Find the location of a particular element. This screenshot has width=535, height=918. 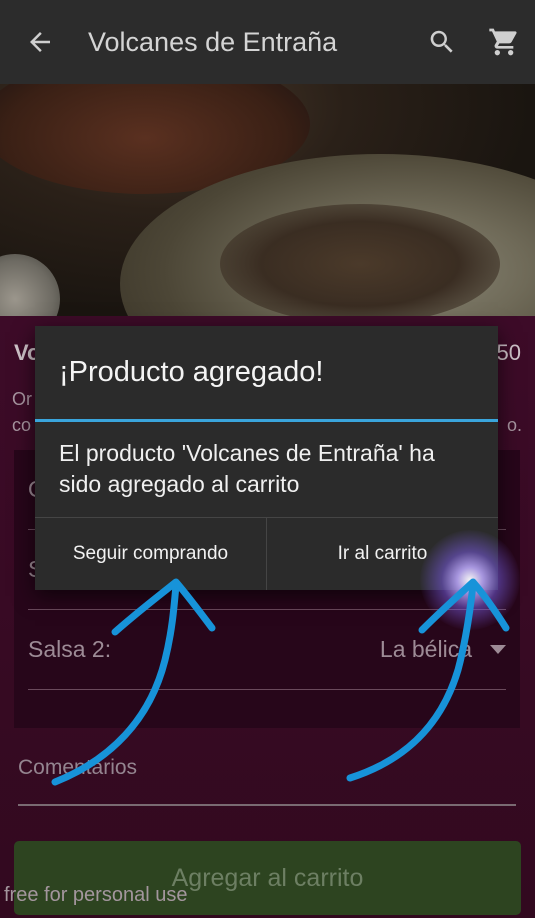

product-price: 50 is located at coordinates (508, 352).